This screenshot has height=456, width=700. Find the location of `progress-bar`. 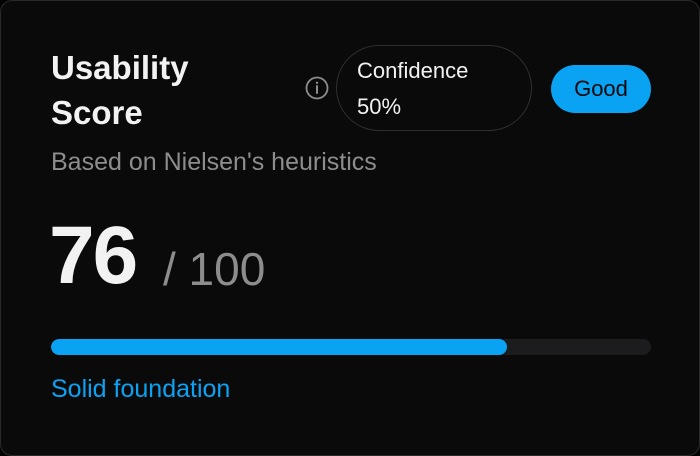

progress-bar is located at coordinates (351, 347).